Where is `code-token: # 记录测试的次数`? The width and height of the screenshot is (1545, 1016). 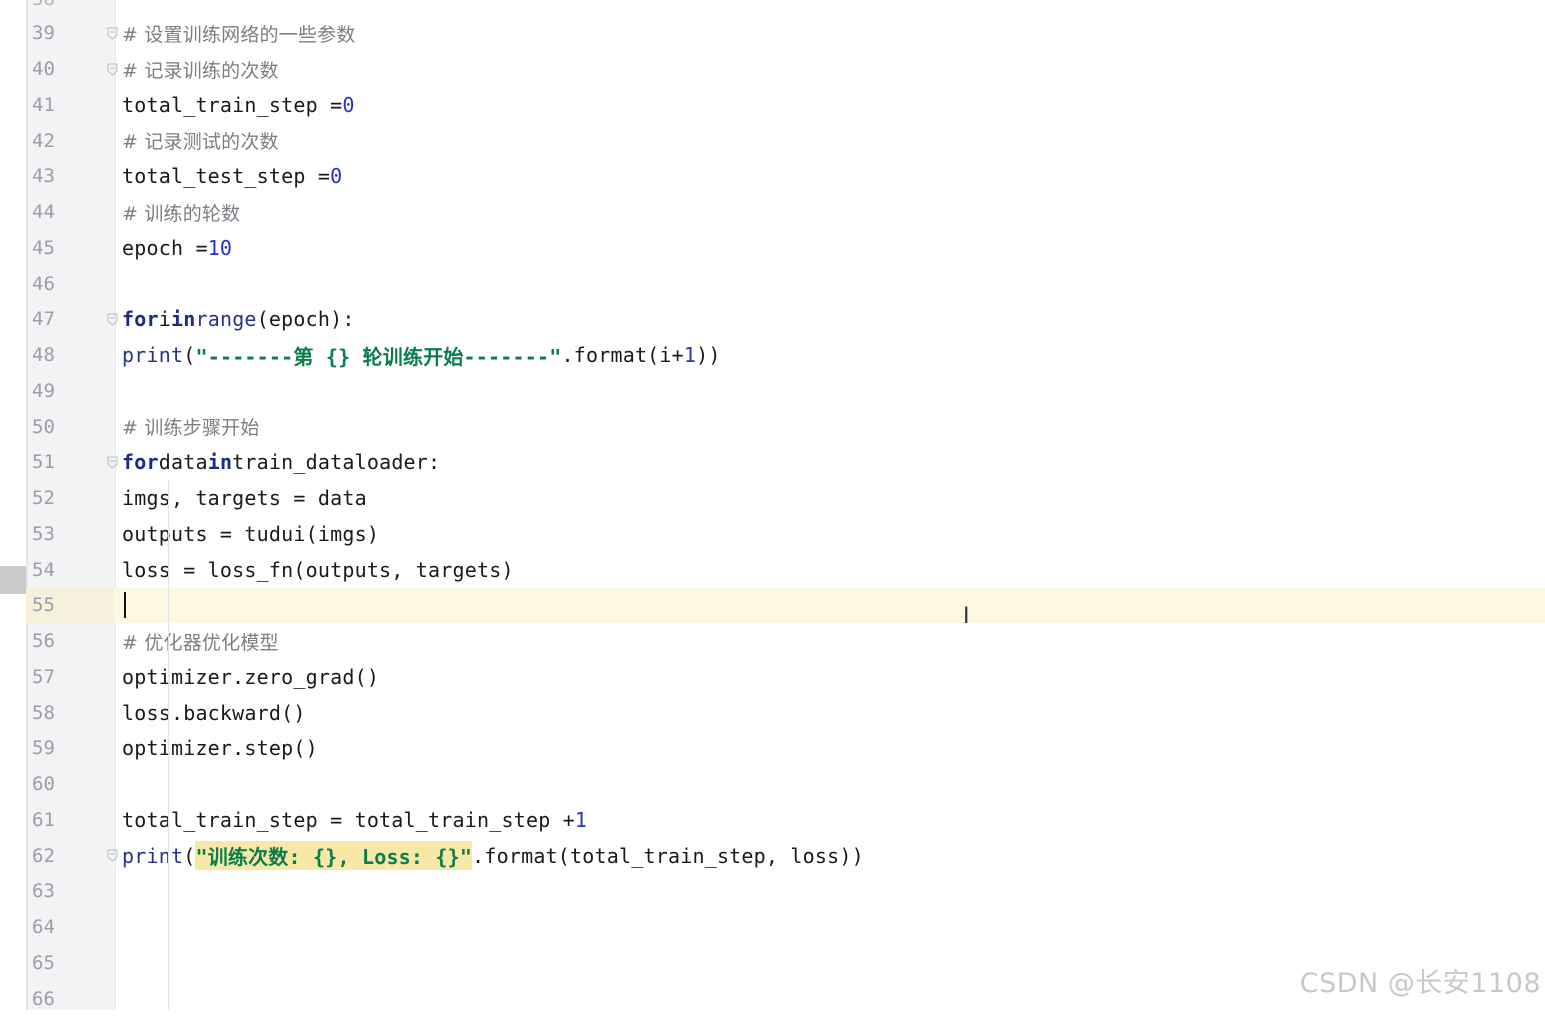 code-token: # 记录测试的次数 is located at coordinates (200, 142).